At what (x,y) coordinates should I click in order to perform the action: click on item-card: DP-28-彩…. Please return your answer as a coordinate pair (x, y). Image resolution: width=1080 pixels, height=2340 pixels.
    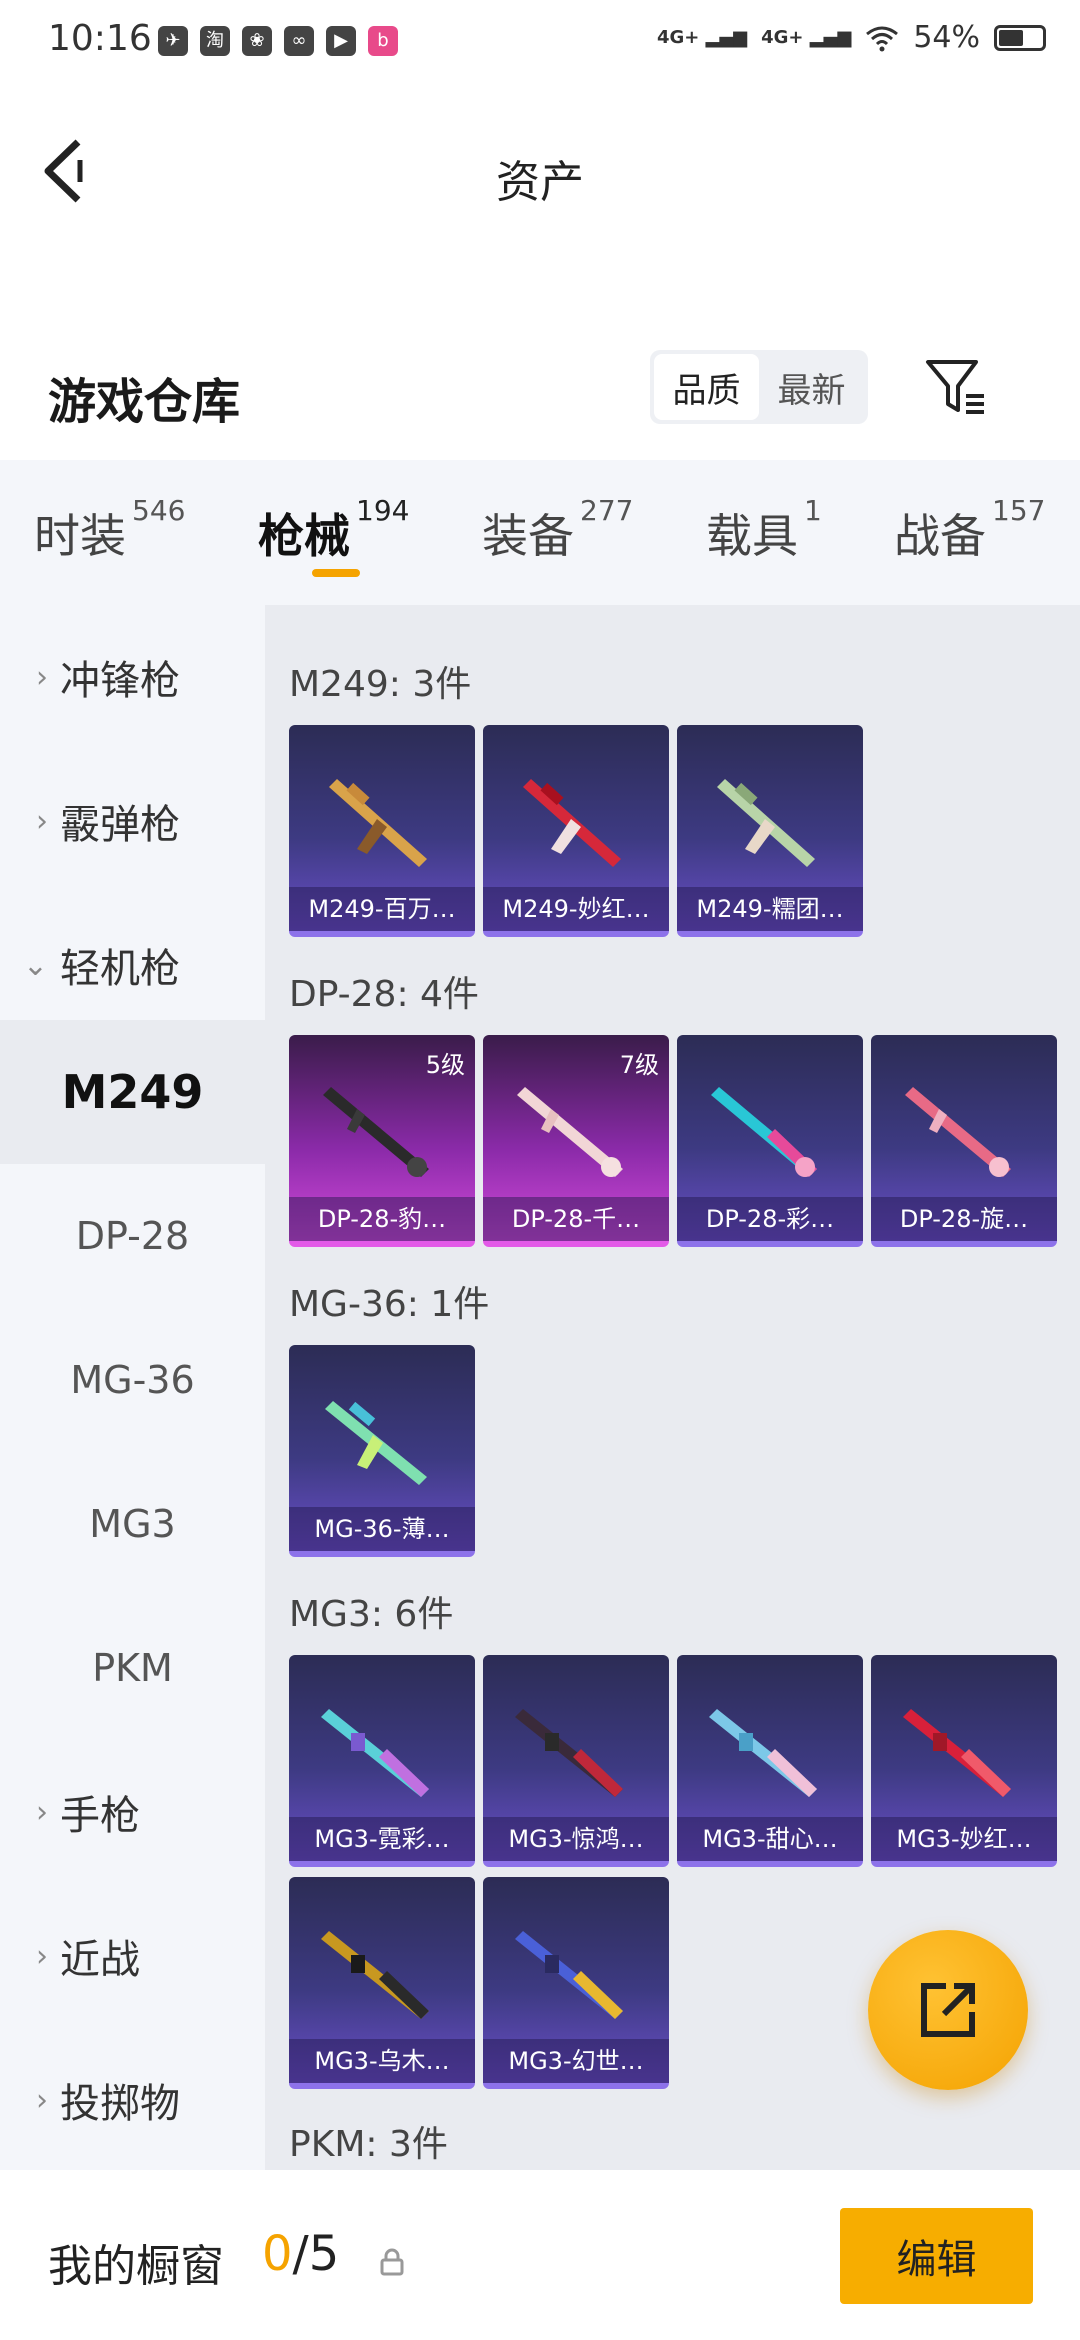
    Looking at the image, I should click on (770, 1141).